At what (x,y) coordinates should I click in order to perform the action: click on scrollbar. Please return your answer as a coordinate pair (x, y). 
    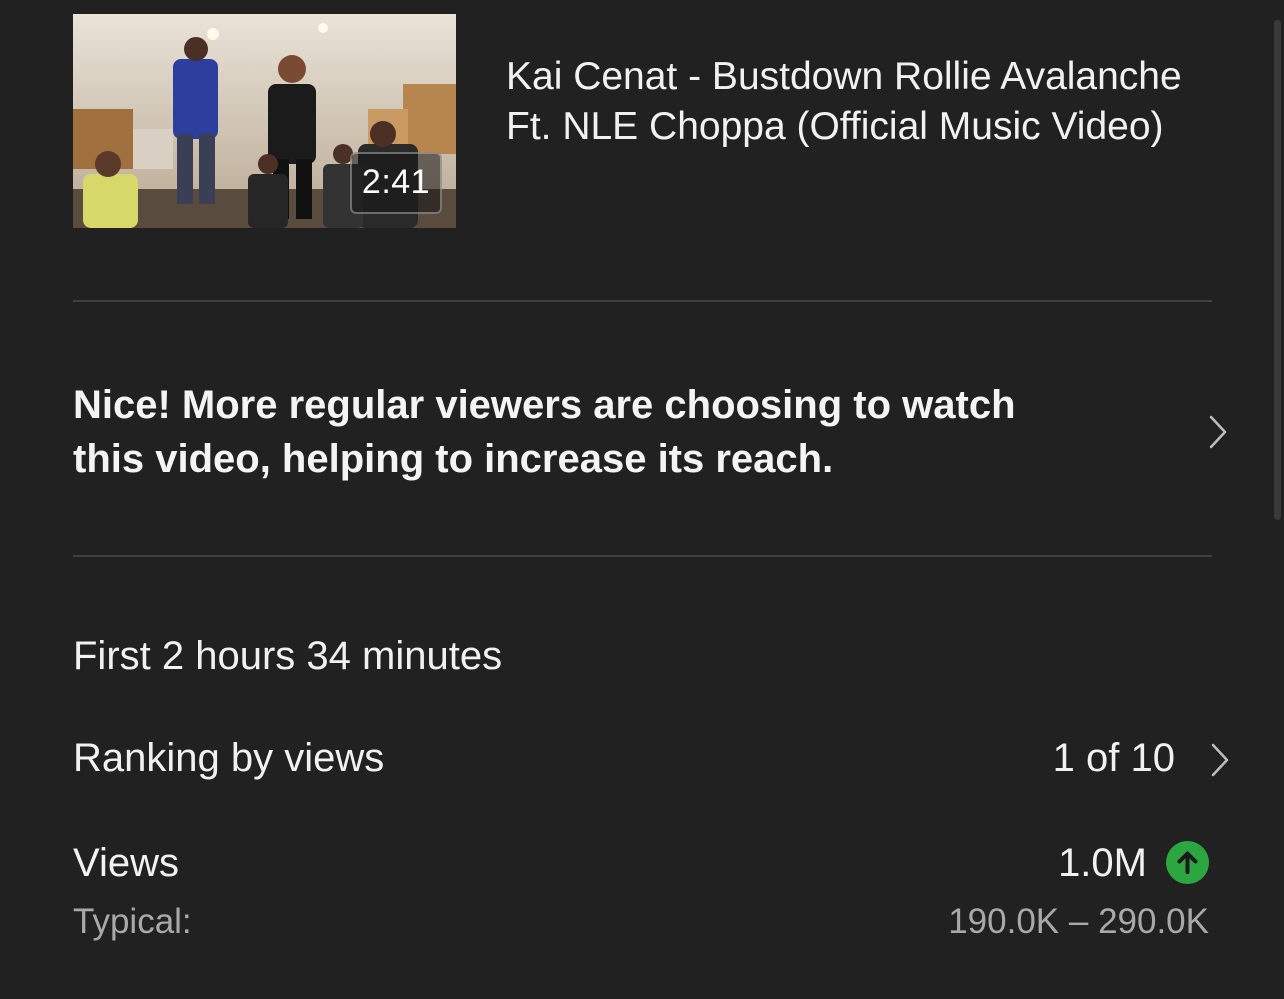
    Looking at the image, I should click on (1277, 499).